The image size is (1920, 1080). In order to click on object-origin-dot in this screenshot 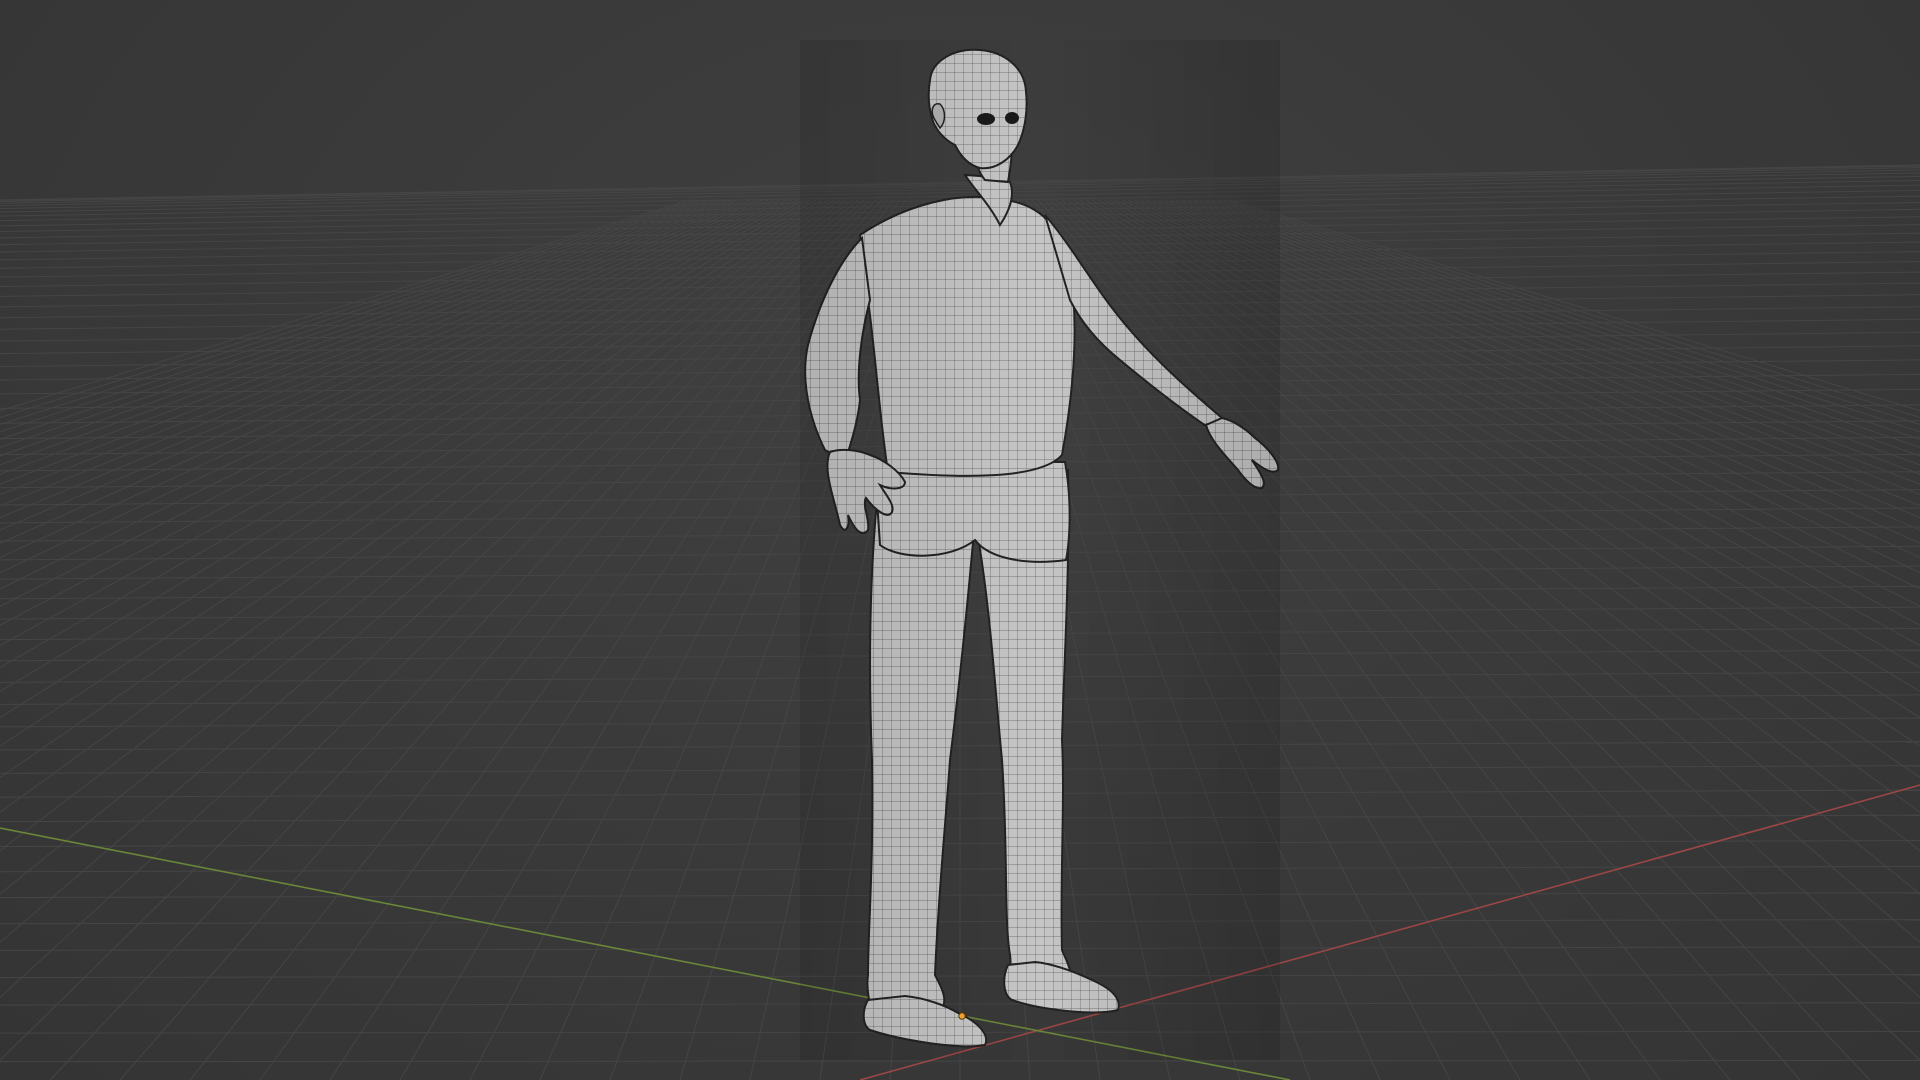, I will do `click(962, 1016)`.